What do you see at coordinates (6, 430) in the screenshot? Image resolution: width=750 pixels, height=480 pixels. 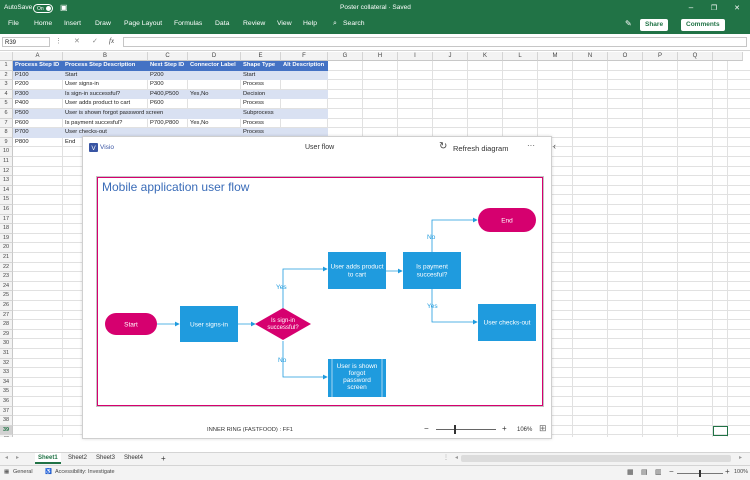 I see `row-header-39: 39` at bounding box center [6, 430].